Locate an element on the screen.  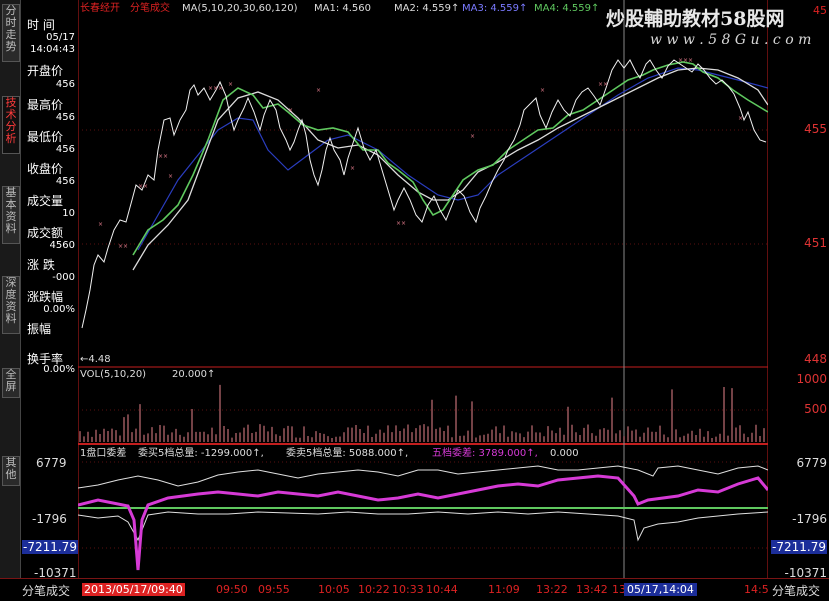
ind-diff: 五档委差: 3789.000↑, is located at coordinates (485, 452).